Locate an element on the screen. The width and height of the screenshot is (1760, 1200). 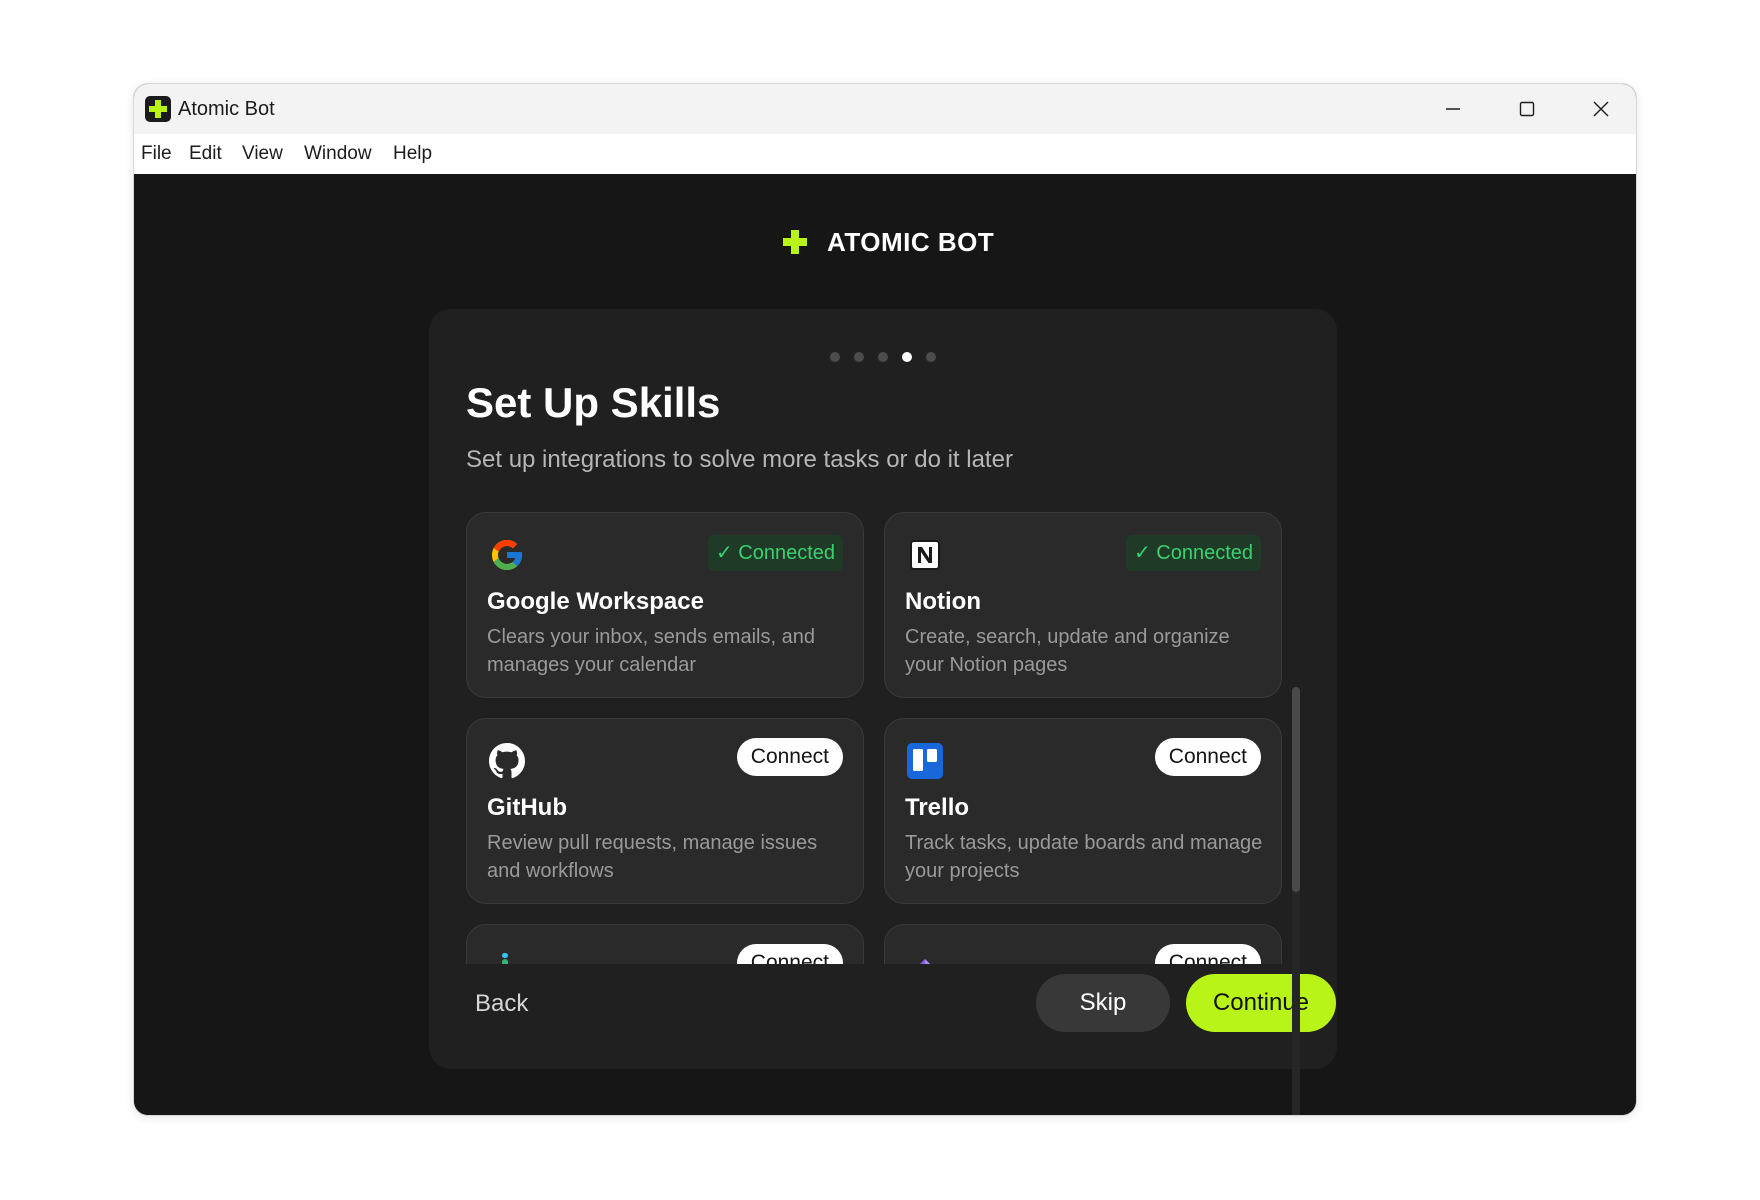
skill-name: GitHub is located at coordinates (527, 807).